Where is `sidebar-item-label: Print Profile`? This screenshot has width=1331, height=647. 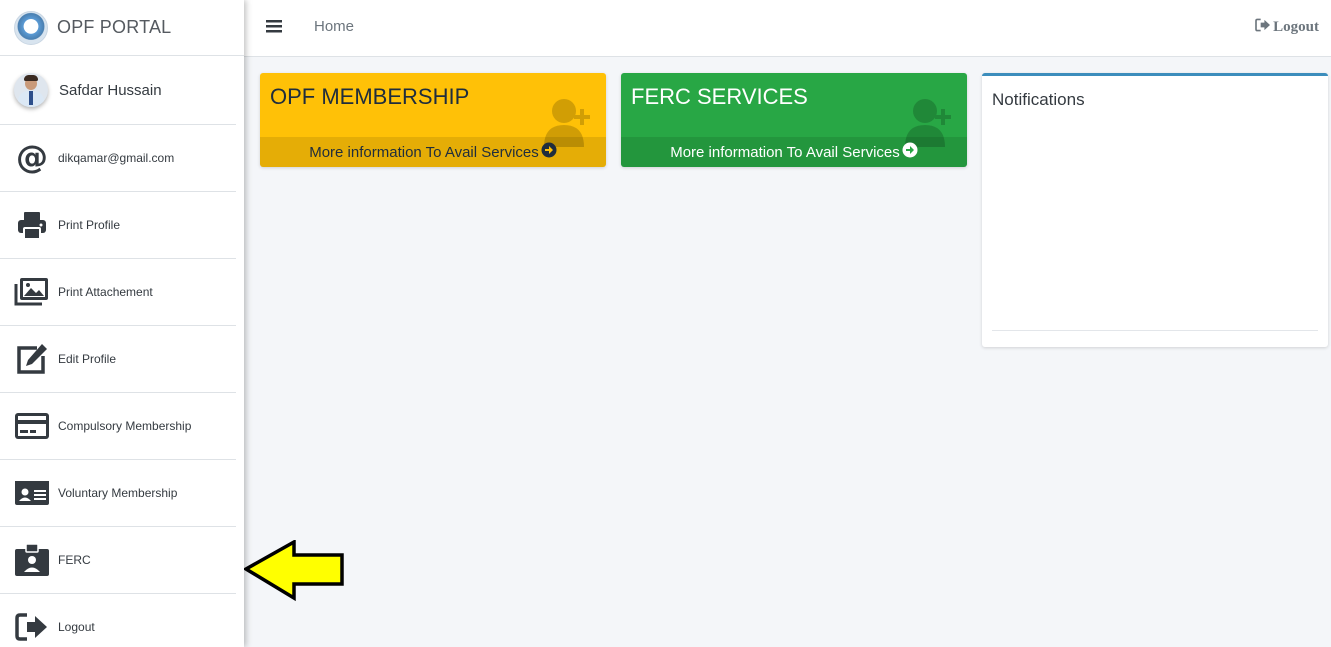 sidebar-item-label: Print Profile is located at coordinates (89, 225).